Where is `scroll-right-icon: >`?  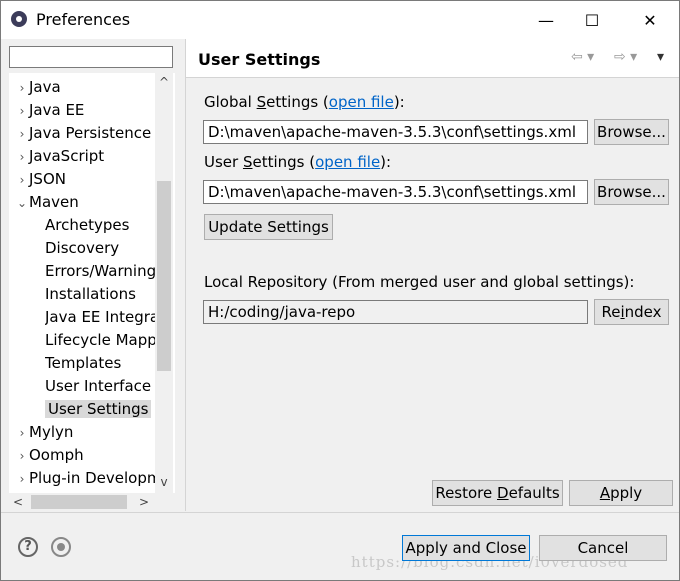
scroll-right-icon: > is located at coordinates (144, 502).